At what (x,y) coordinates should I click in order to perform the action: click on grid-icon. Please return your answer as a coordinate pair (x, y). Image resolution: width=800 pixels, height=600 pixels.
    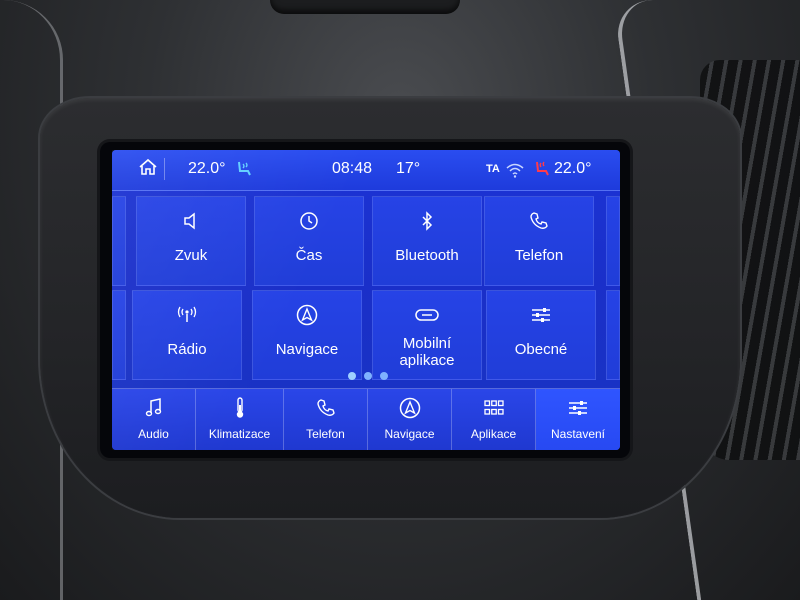
    Looking at the image, I should click on (493, 407).